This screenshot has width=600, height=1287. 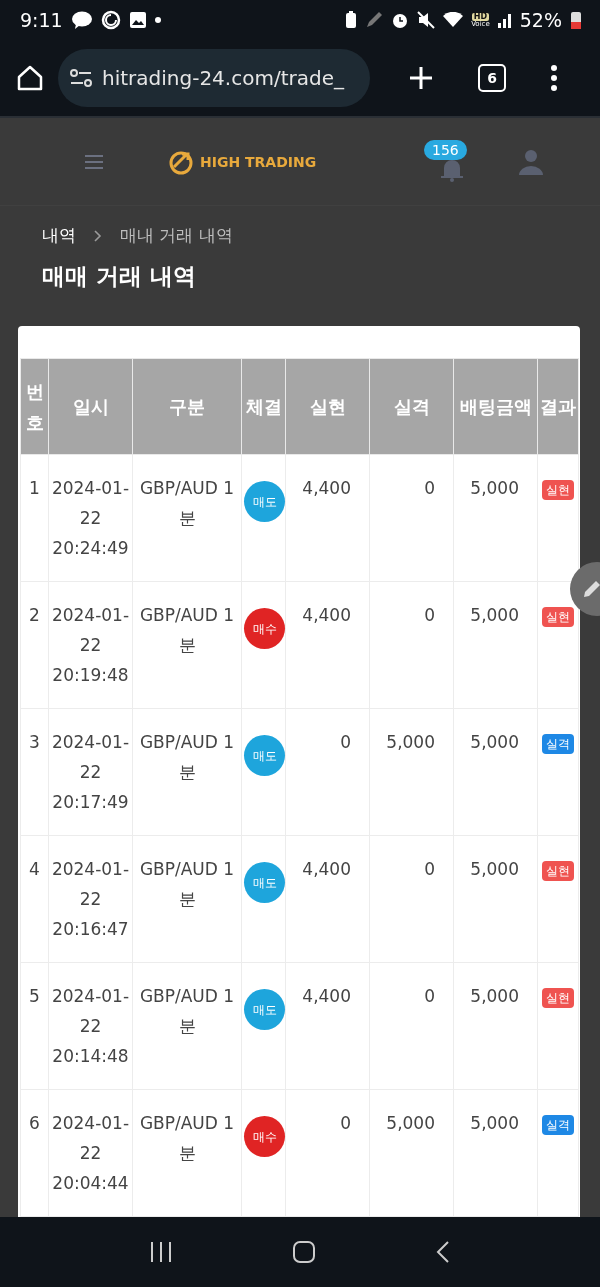 I want to click on image-icon, so click(x=137, y=20).